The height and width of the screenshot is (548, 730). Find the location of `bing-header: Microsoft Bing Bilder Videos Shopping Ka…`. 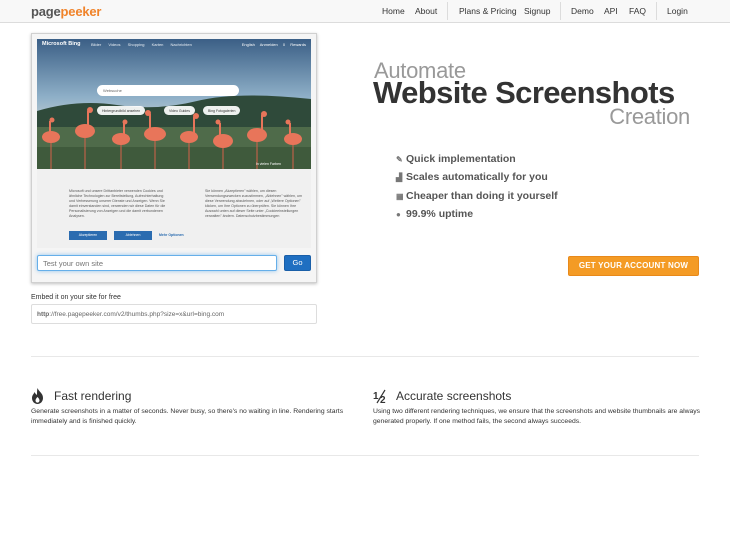

bing-header: Microsoft Bing Bilder Videos Shopping Ka… is located at coordinates (174, 45).